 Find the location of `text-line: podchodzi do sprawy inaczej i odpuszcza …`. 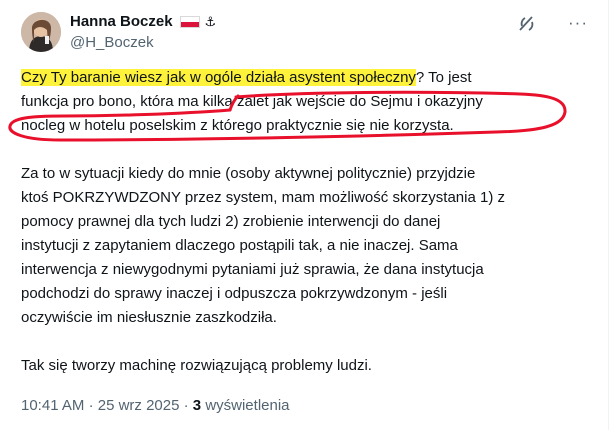

text-line: podchodzi do sprawy inaczej i odpuszcza … is located at coordinates (234, 293).